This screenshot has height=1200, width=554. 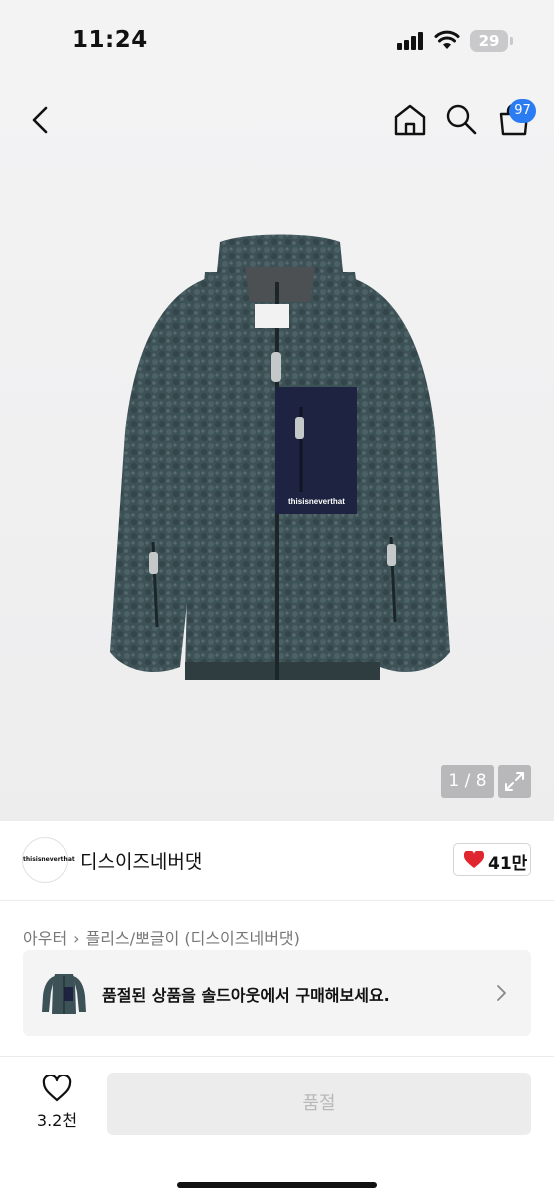 What do you see at coordinates (319, 1104) in the screenshot?
I see `soldout-button: 품절` at bounding box center [319, 1104].